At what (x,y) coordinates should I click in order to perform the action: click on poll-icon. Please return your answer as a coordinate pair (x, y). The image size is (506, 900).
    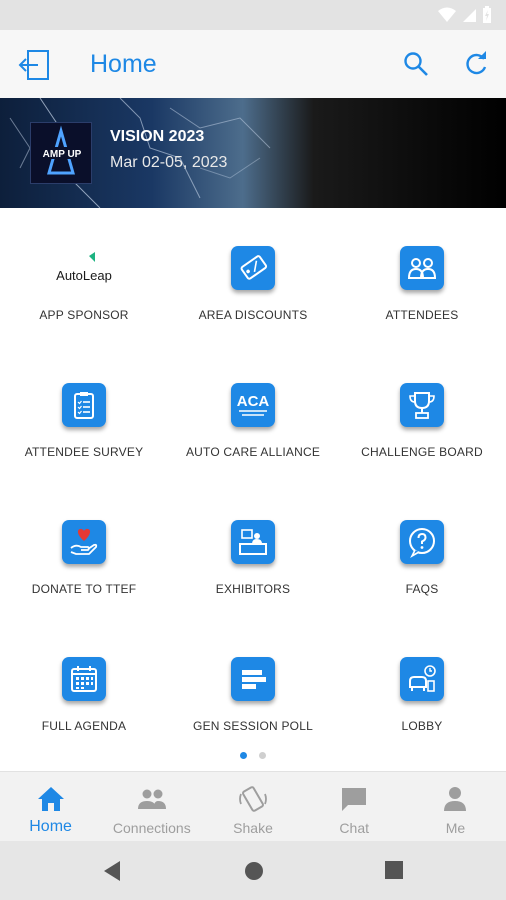
    Looking at the image, I should click on (253, 679).